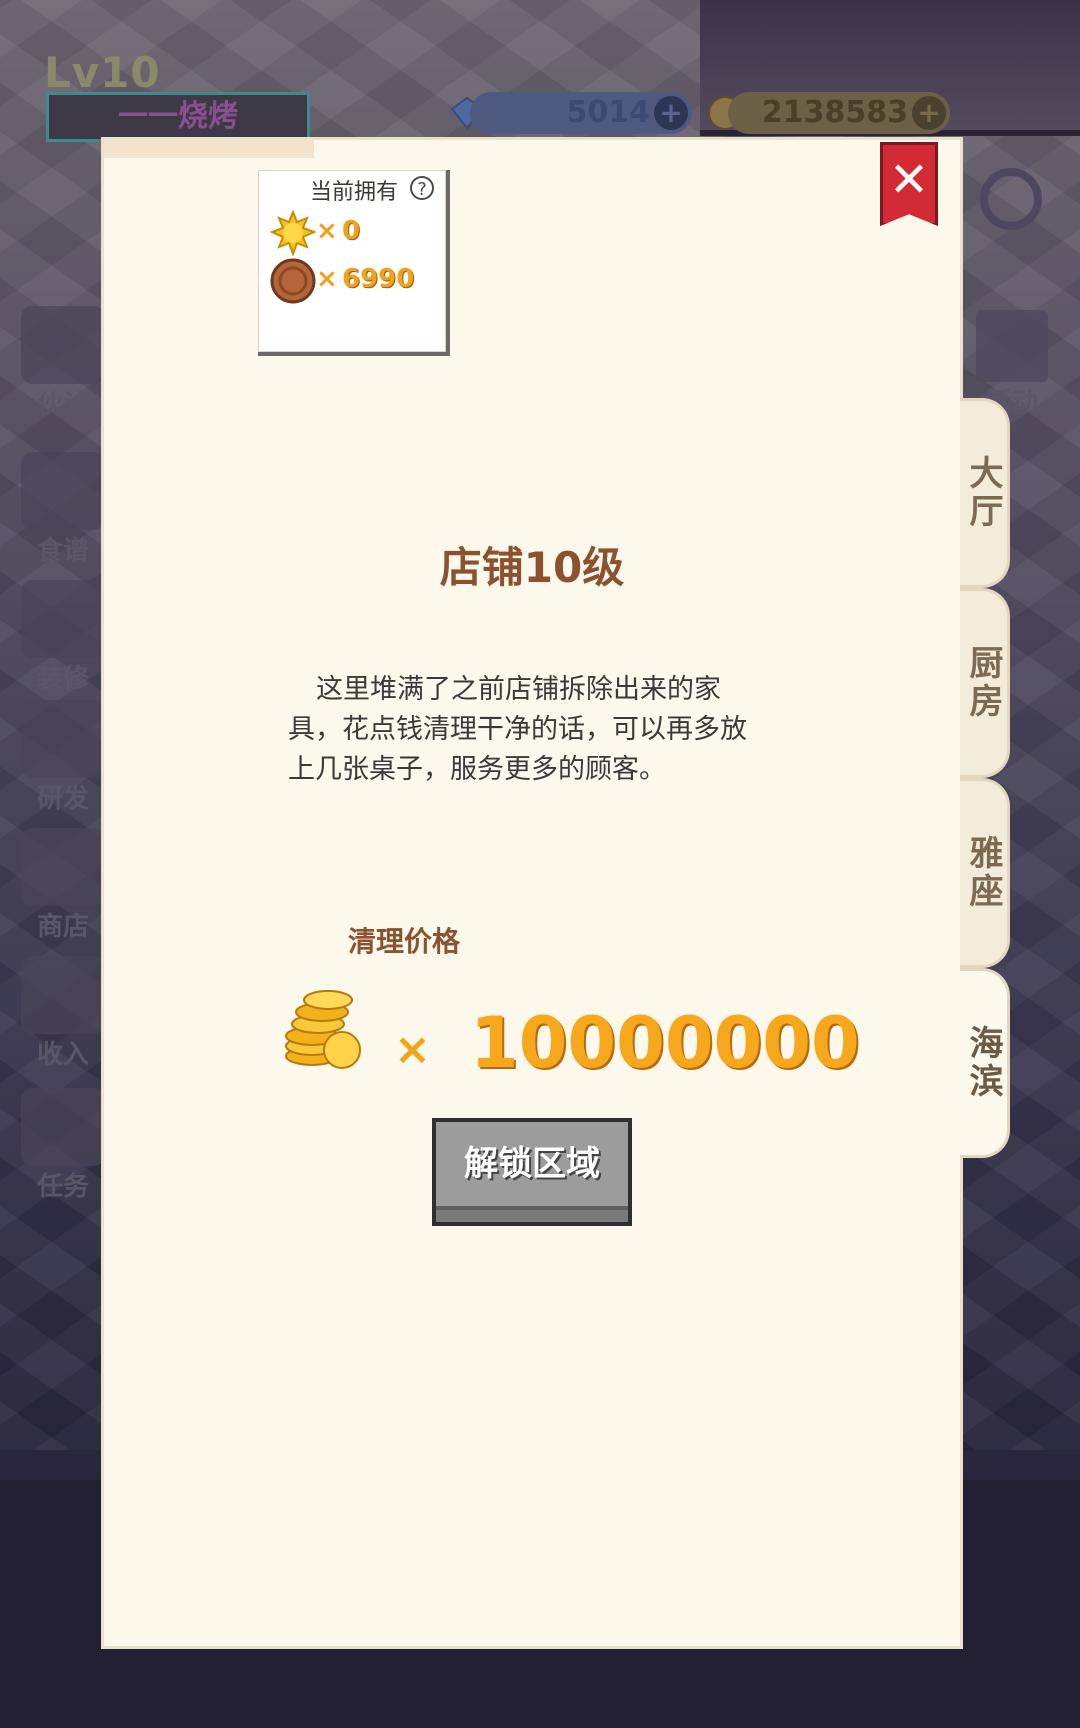 The height and width of the screenshot is (1728, 1080). I want to click on calendar-icon, so click(1012, 346).